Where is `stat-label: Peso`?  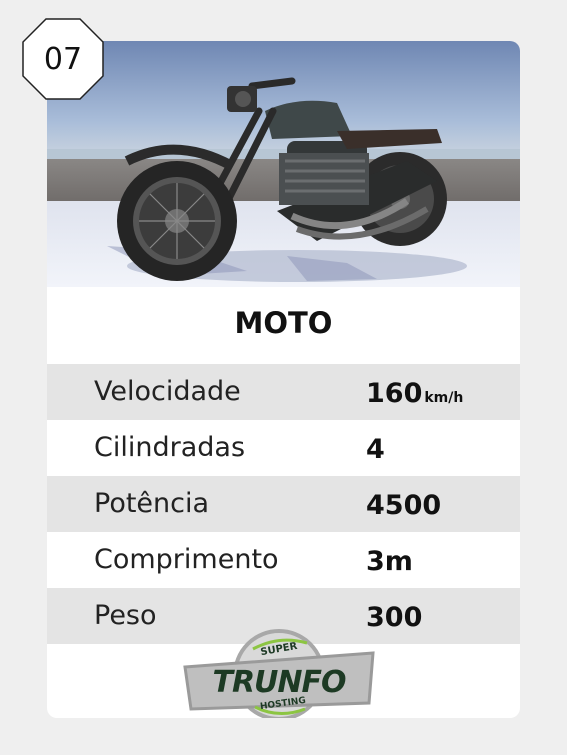
stat-label: Peso is located at coordinates (125, 615).